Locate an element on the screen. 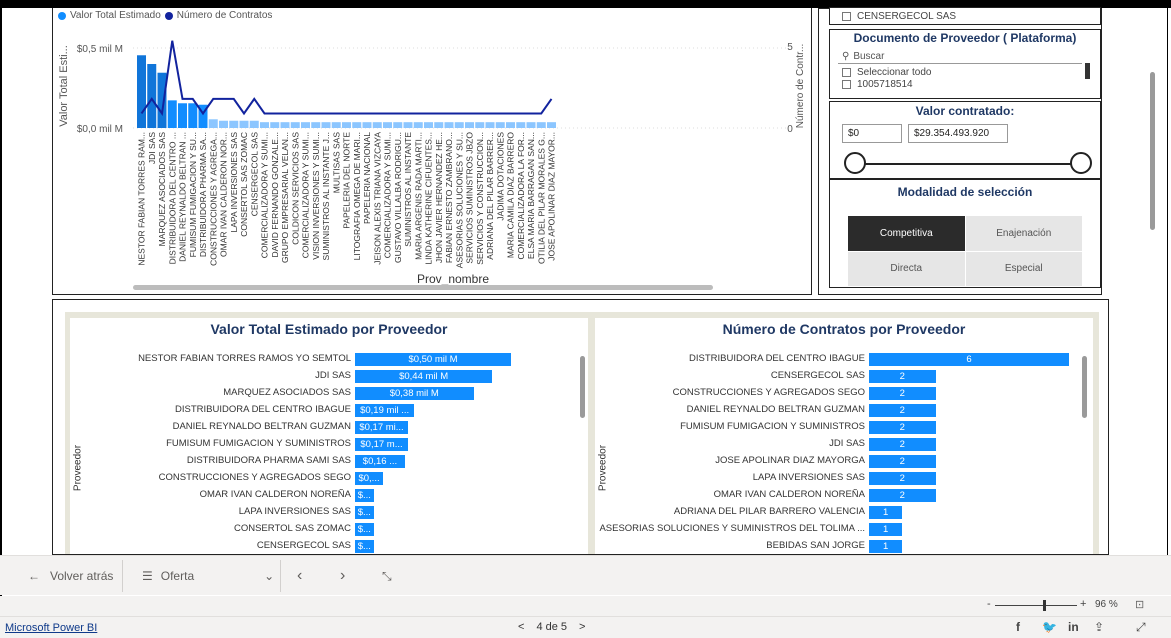 This screenshot has height=638, width=1171. mod-button-especial: Especial is located at coordinates (1023, 268).